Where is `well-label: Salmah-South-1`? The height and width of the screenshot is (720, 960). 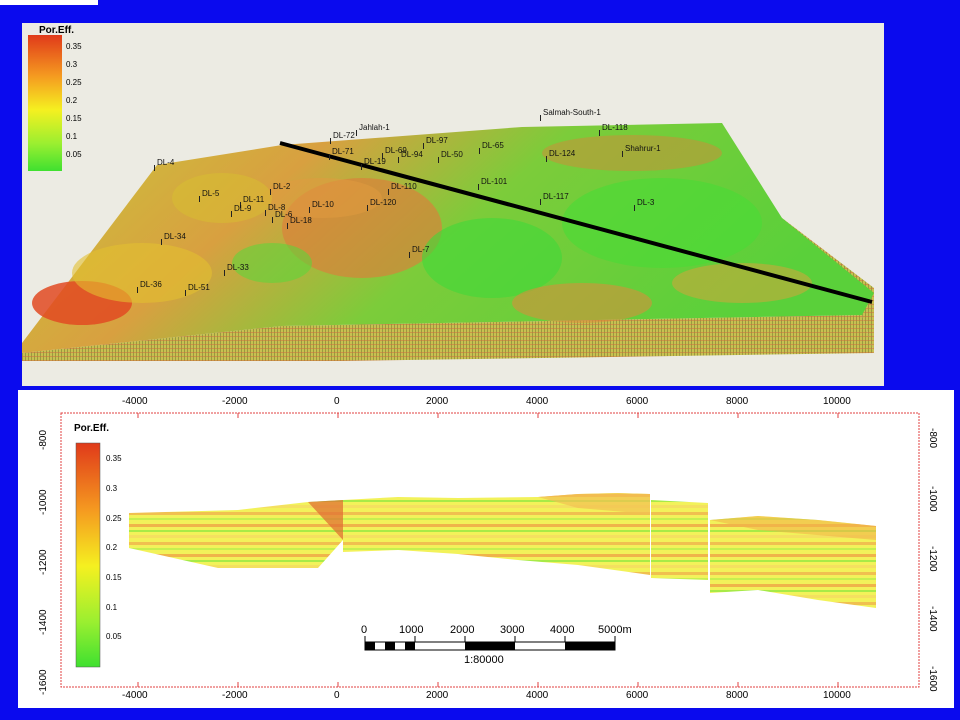 well-label: Salmah-South-1 is located at coordinates (570, 115).